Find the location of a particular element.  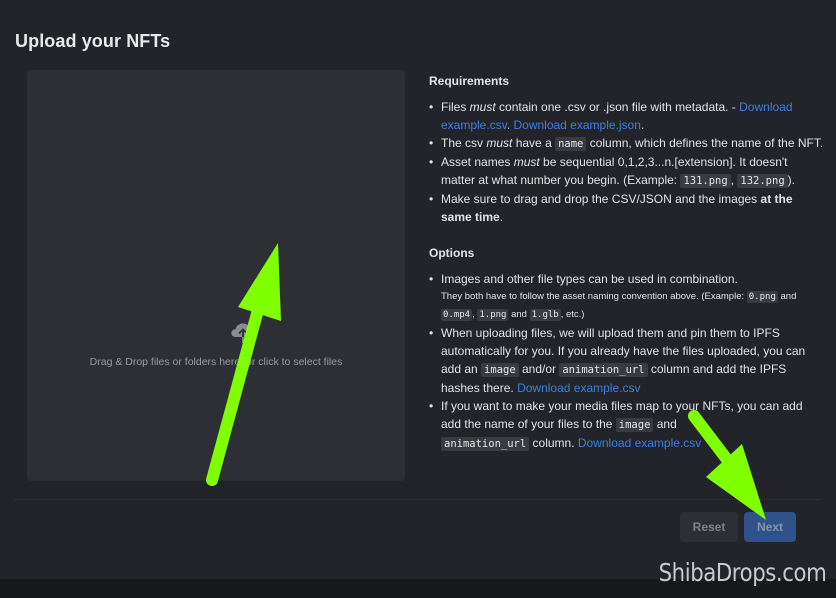

code-snippet: 131.png is located at coordinates (705, 181).